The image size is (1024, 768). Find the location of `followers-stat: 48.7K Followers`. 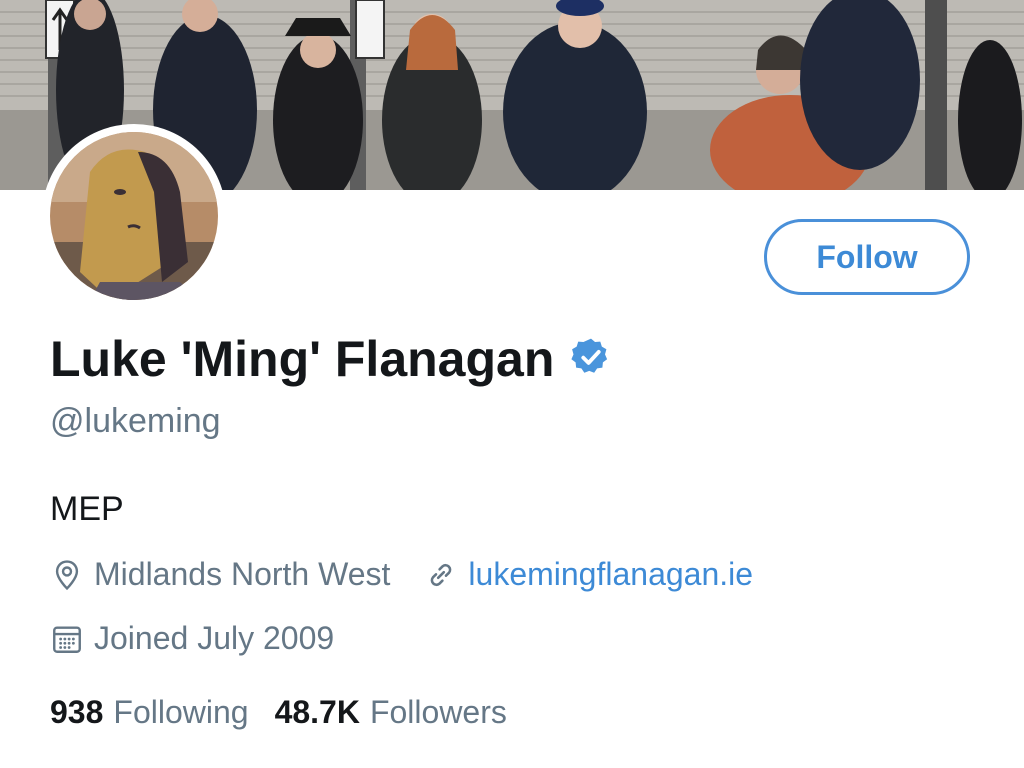

followers-stat: 48.7K Followers is located at coordinates (391, 712).